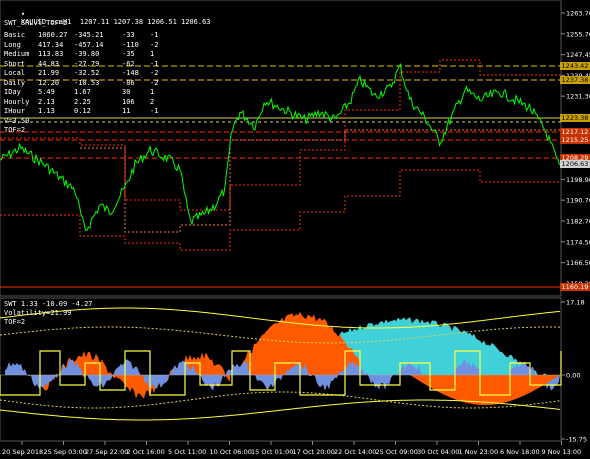 This screenshot has height=459, width=590. Describe the element at coordinates (38, 313) in the screenshot. I see `volatility-label: Volatility=21.99` at that location.